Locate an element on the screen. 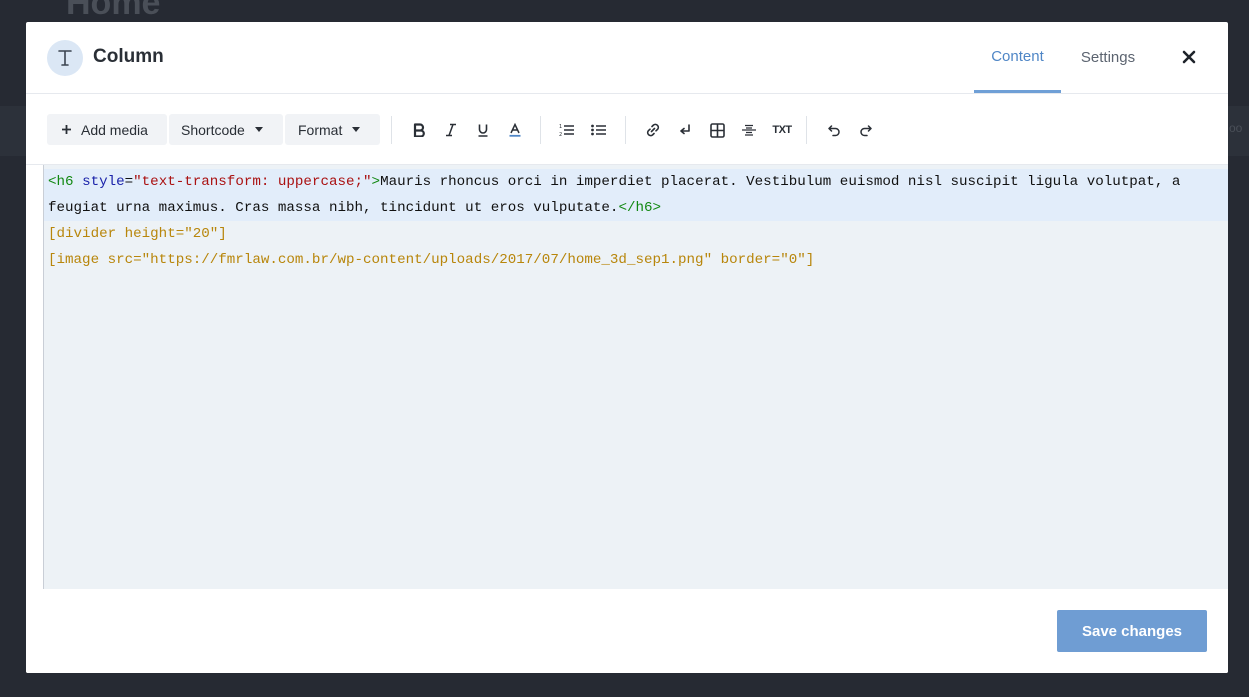 This screenshot has height=697, width=1249. text-type-icon is located at coordinates (65, 58).